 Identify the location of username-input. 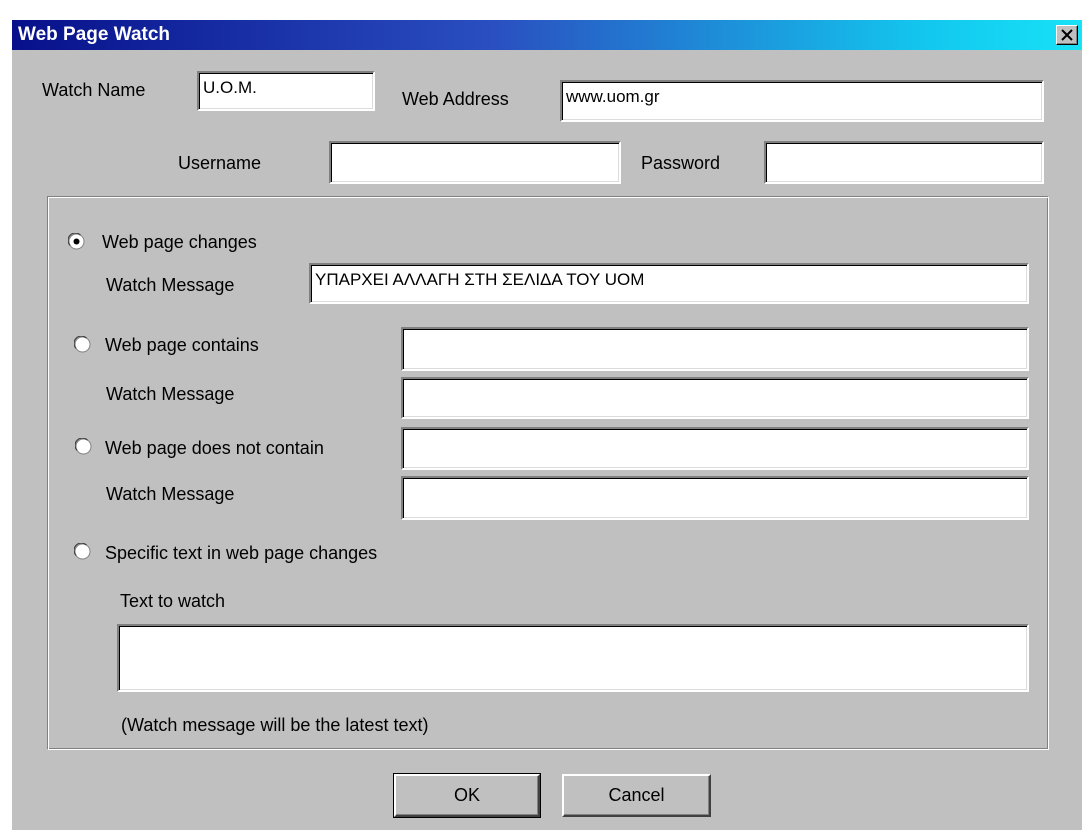
(475, 162).